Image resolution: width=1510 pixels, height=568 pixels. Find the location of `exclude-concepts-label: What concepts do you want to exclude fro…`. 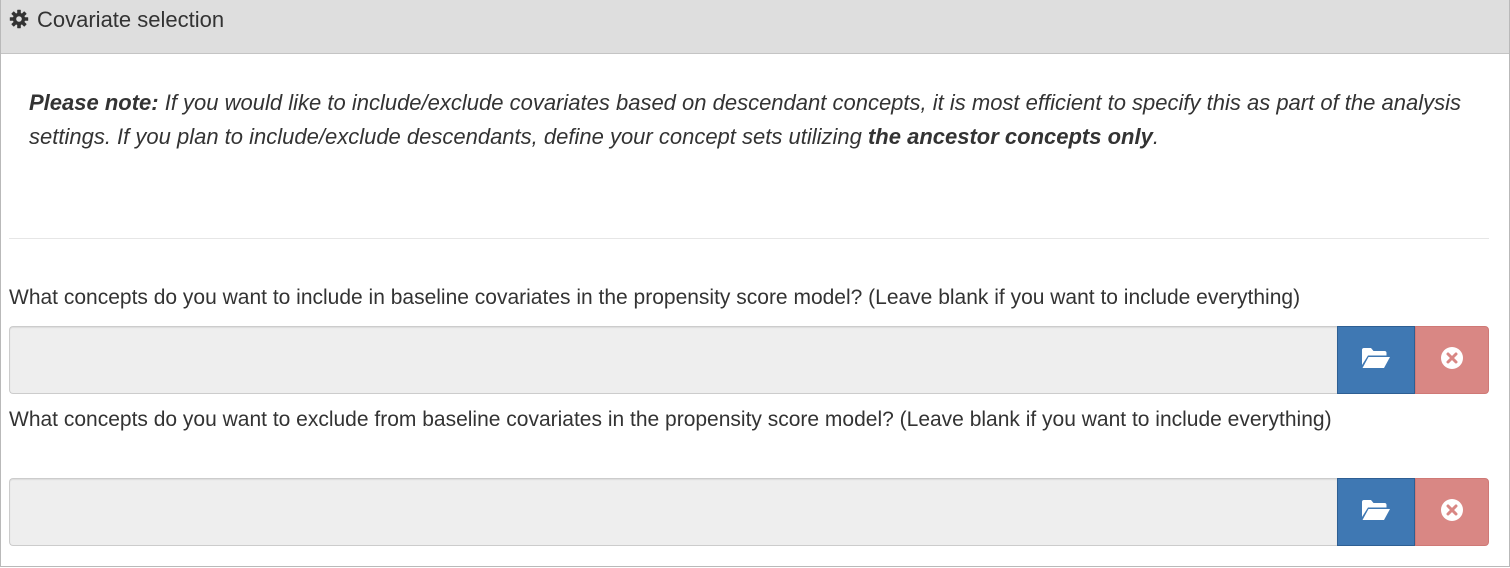

exclude-concepts-label: What concepts do you want to exclude fro… is located at coordinates (670, 419).